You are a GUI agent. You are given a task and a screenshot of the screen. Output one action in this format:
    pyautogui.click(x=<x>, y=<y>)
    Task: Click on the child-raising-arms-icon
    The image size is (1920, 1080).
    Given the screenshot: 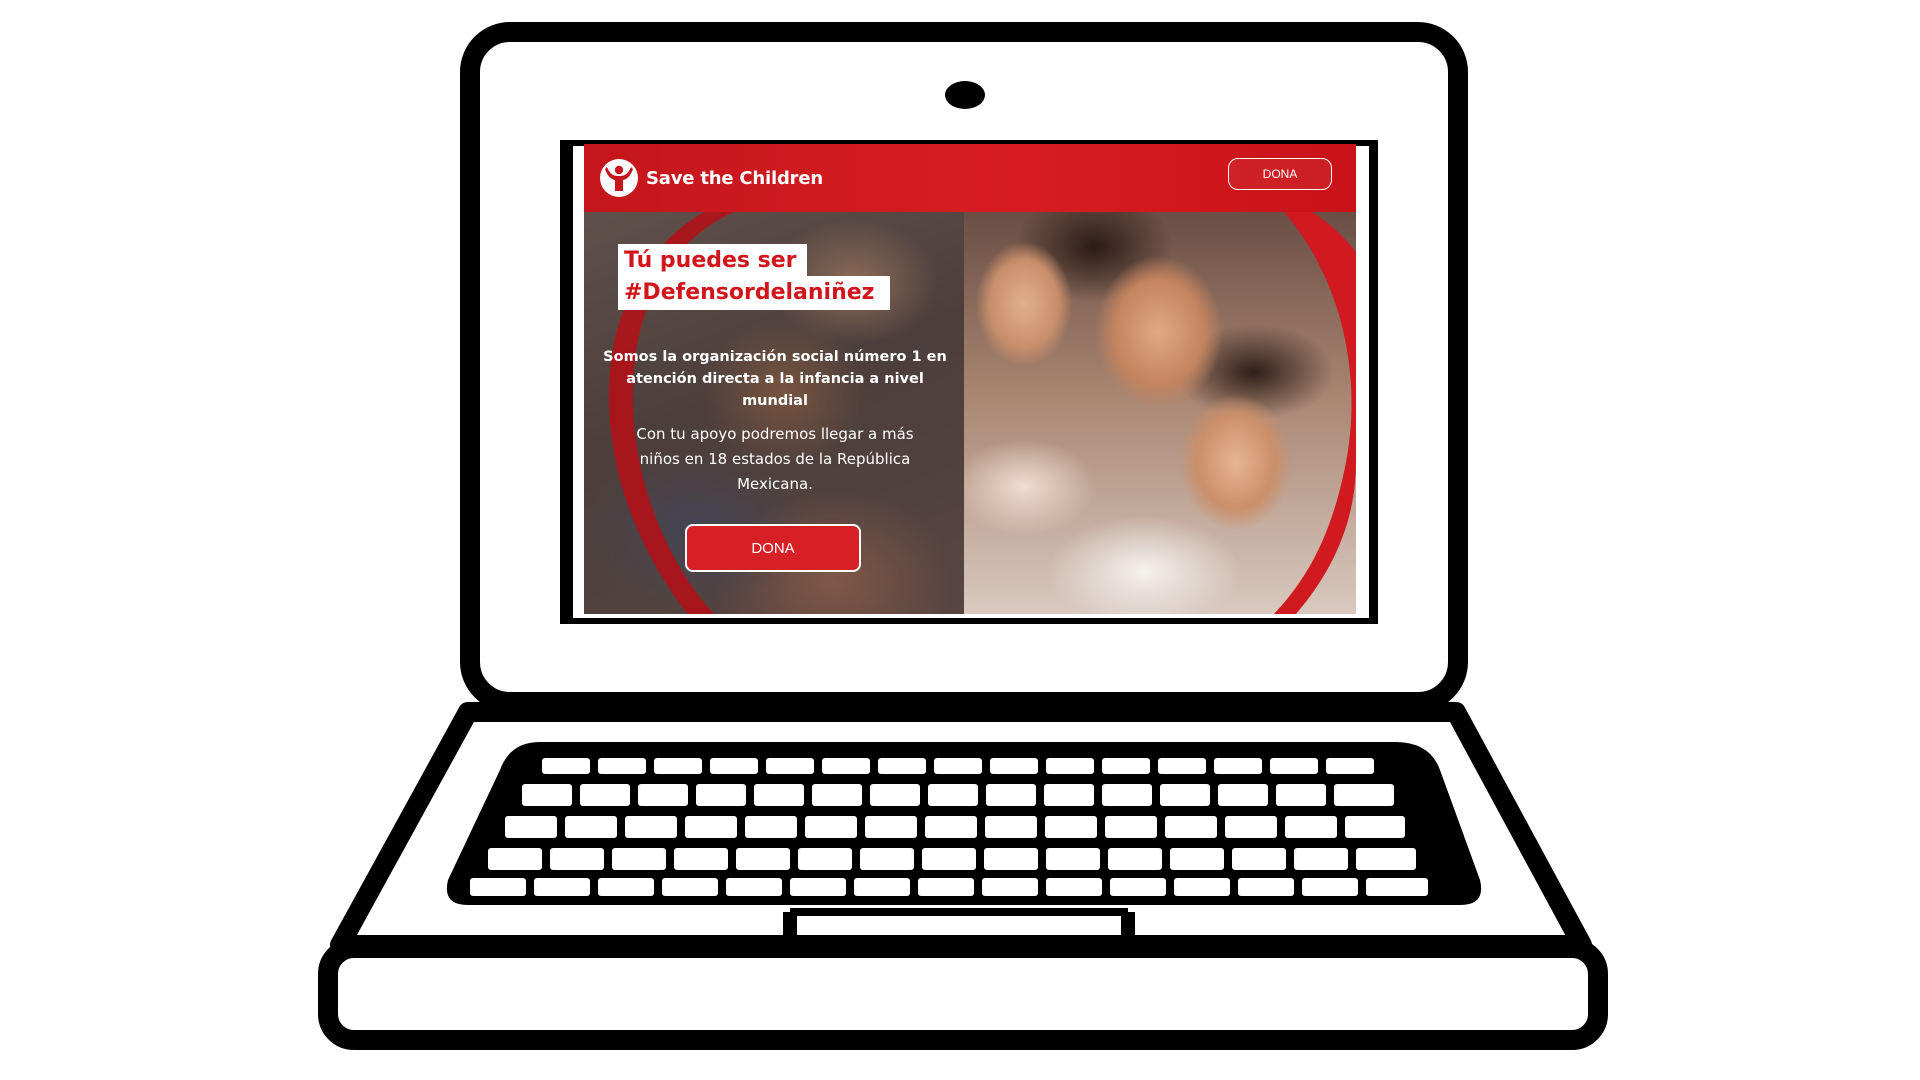 What is the action you would take?
    pyautogui.click(x=619, y=178)
    